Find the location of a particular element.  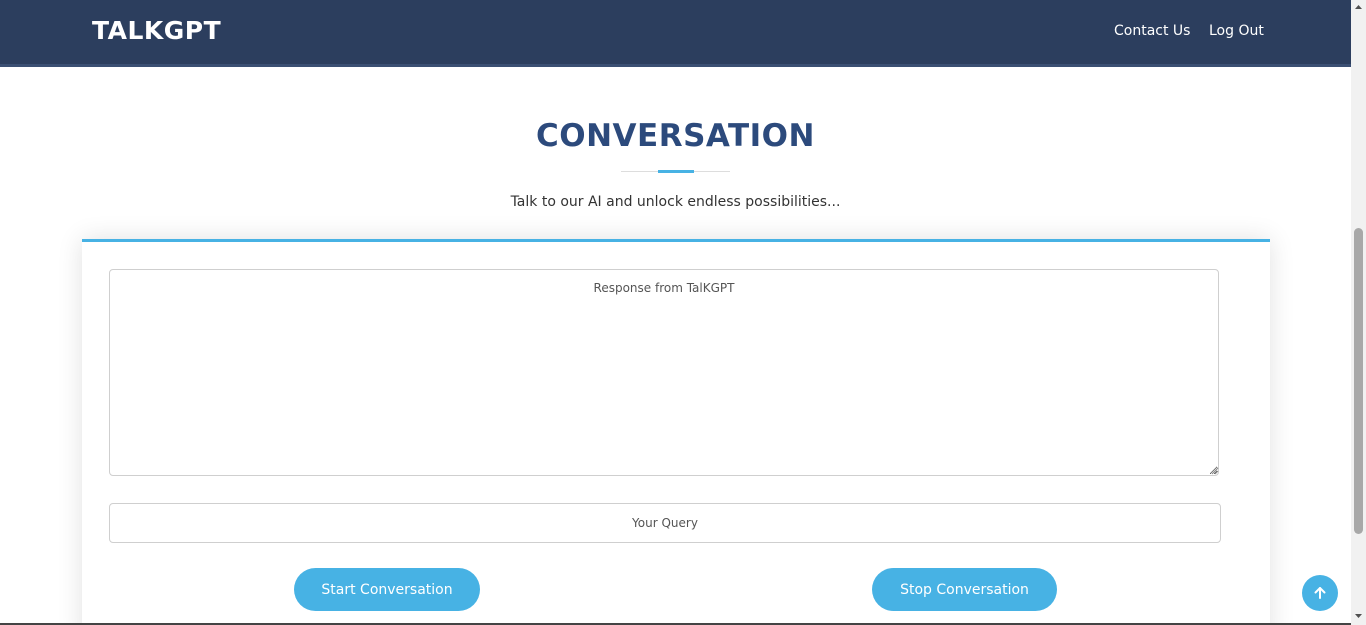

back-to-top-button is located at coordinates (1320, 593).